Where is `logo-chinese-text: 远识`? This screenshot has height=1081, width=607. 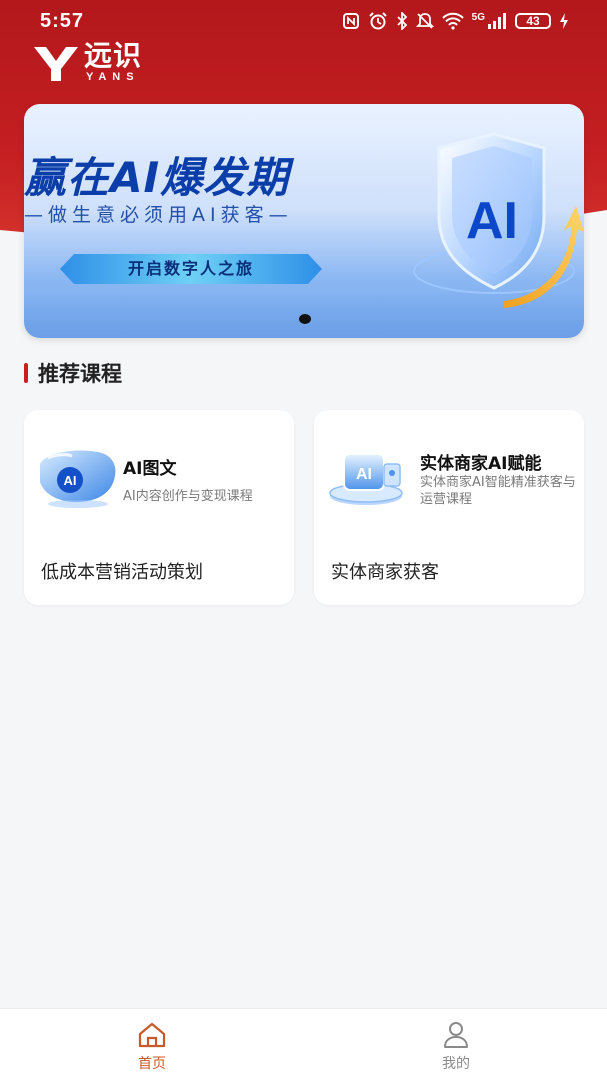
logo-chinese-text: 远识 is located at coordinates (113, 55).